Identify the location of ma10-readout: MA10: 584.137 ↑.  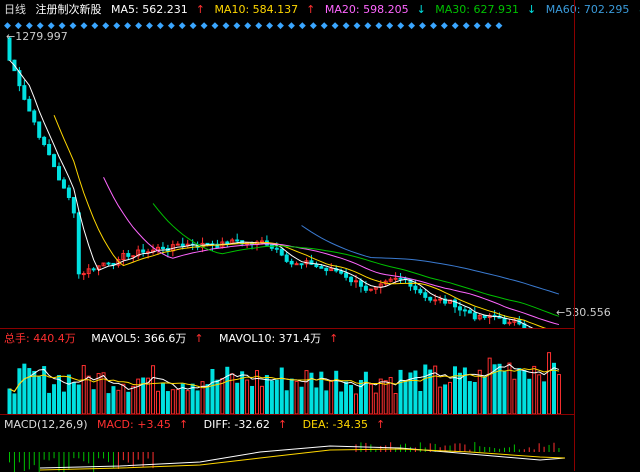
(265, 9).